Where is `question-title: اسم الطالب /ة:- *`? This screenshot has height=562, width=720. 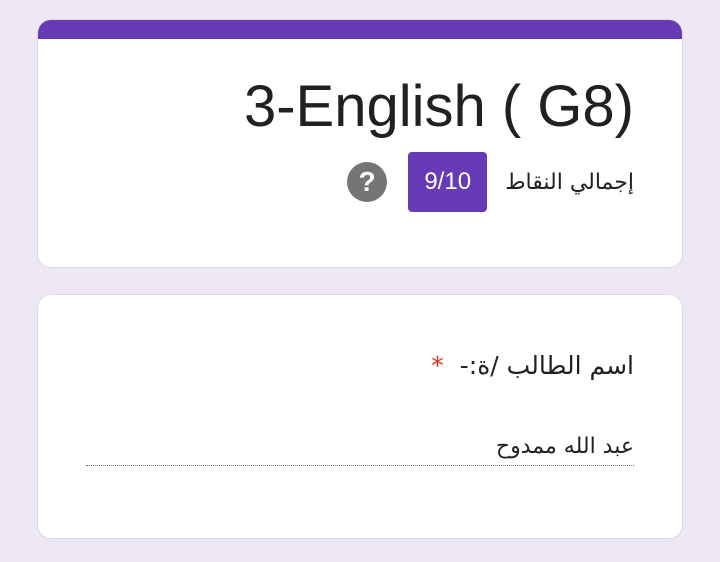
question-title: اسم الطالب /ة:- * is located at coordinates (532, 365).